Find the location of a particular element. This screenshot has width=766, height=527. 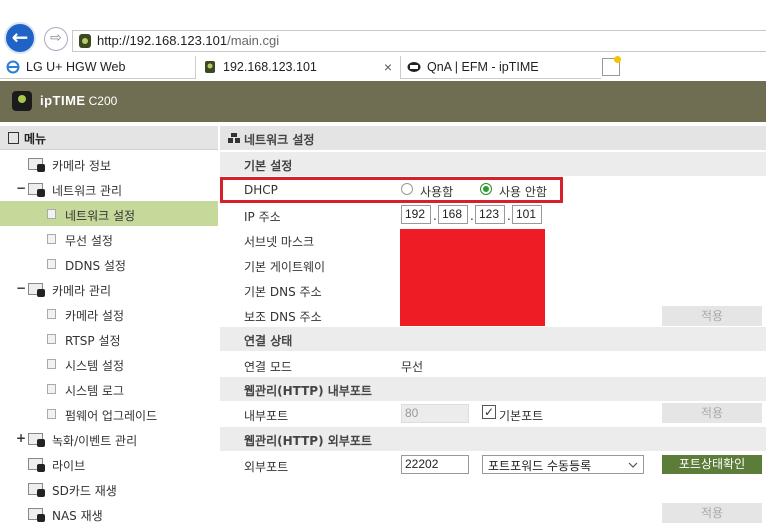

menu-label: SD카드 재생 is located at coordinates (84, 491).